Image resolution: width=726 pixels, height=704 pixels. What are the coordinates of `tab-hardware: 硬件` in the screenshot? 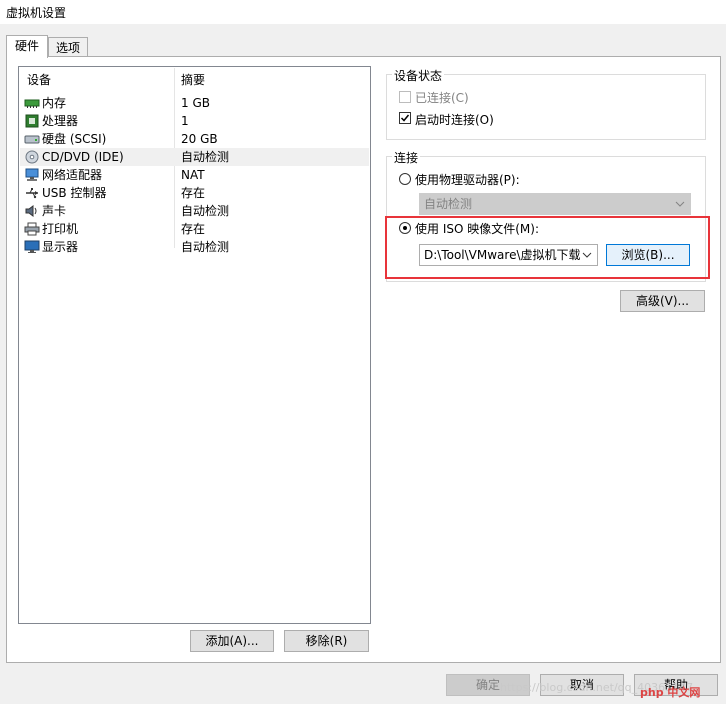 It's located at (27, 46).